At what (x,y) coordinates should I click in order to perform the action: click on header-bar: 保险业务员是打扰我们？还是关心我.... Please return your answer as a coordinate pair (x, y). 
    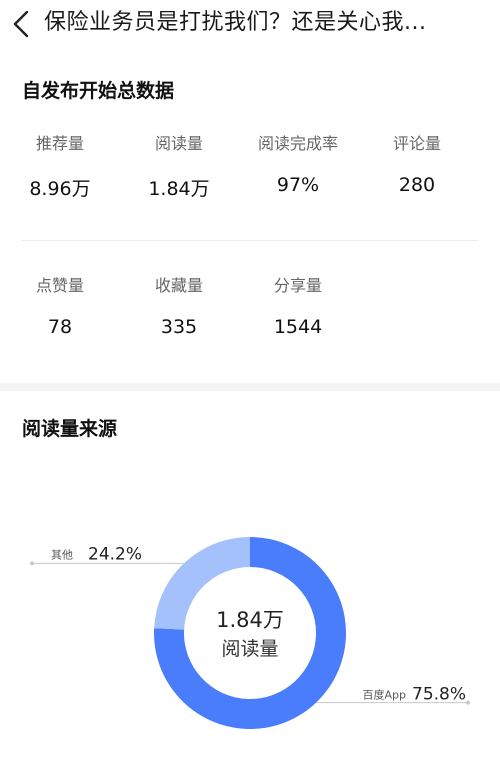
    Looking at the image, I should click on (250, 24).